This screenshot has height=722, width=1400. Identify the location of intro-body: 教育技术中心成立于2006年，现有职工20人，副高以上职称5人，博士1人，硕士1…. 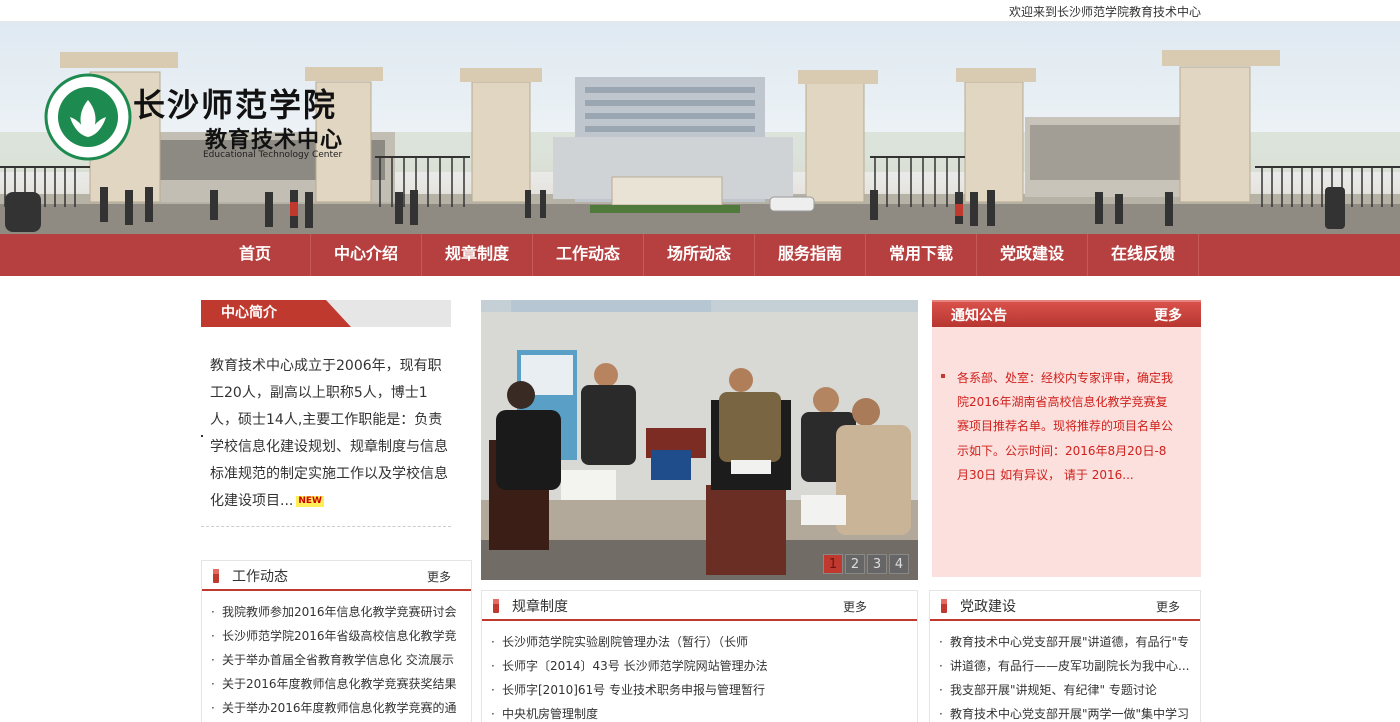
(329, 433).